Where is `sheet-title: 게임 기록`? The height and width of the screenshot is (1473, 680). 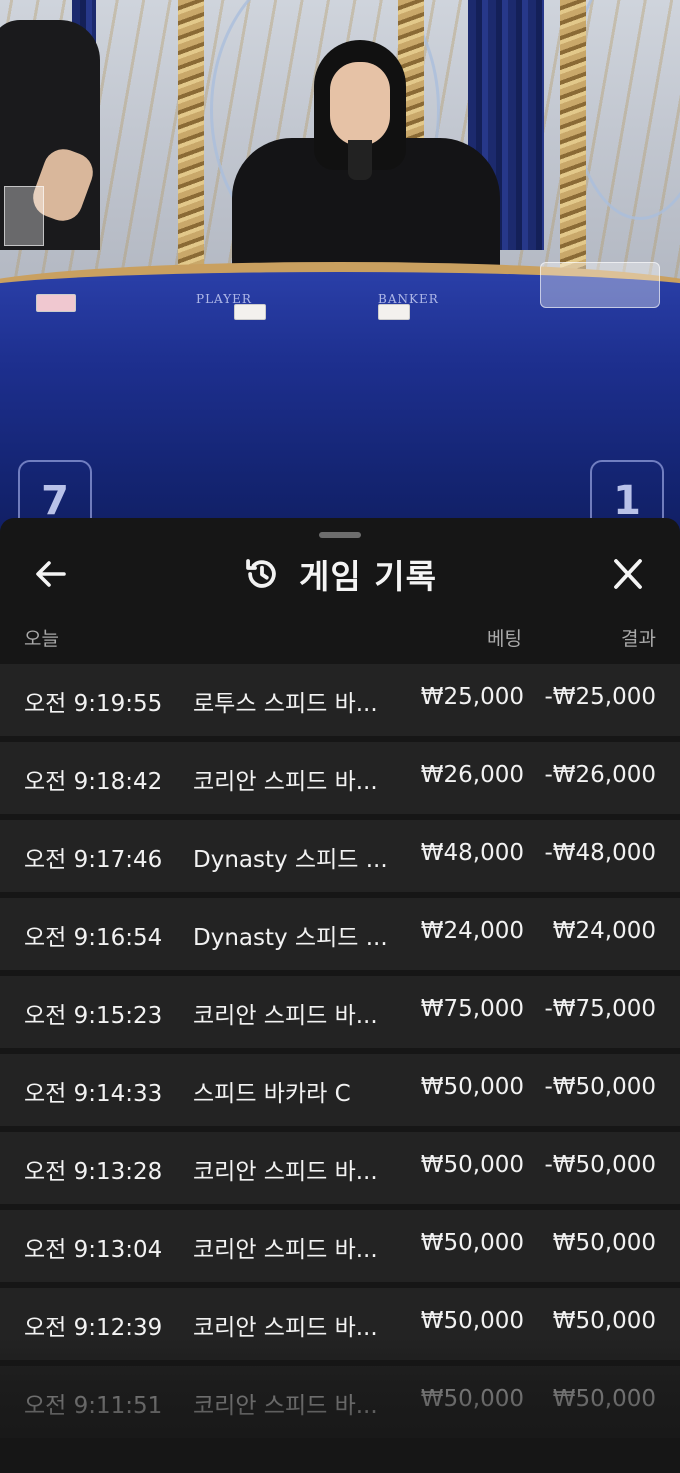
sheet-title: 게임 기록 is located at coordinates (368, 576).